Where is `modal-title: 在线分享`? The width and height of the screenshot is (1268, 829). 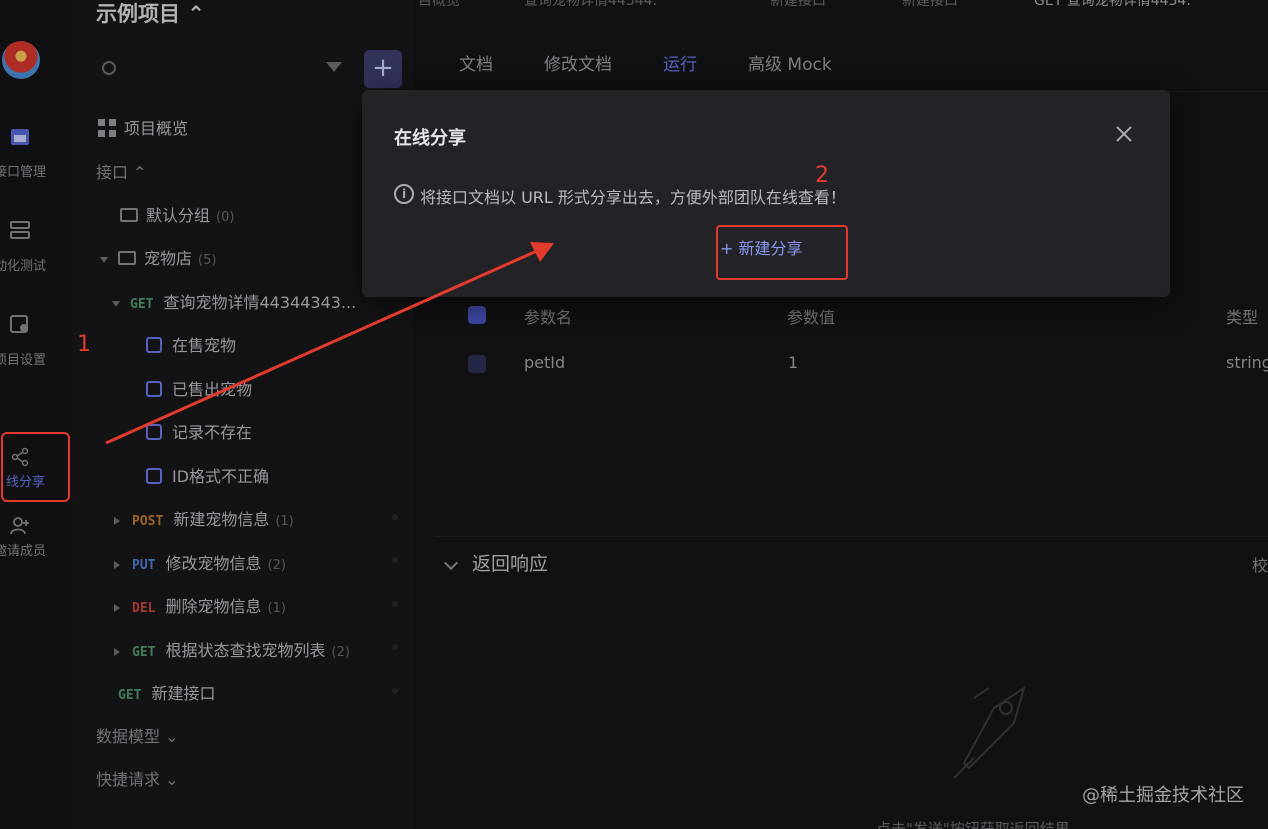
modal-title: 在线分享 is located at coordinates (430, 138).